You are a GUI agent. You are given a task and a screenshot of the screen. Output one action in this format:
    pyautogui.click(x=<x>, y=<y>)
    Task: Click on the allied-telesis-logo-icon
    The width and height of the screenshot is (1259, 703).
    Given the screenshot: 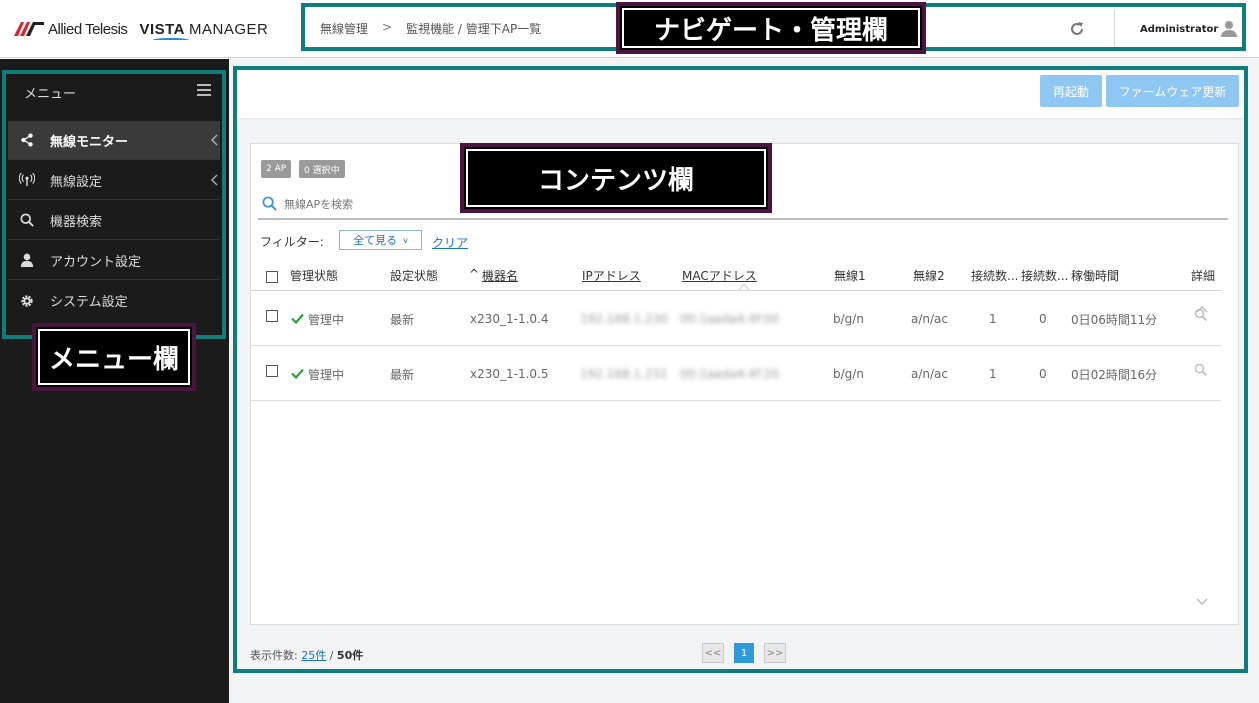 What is the action you would take?
    pyautogui.click(x=29, y=29)
    